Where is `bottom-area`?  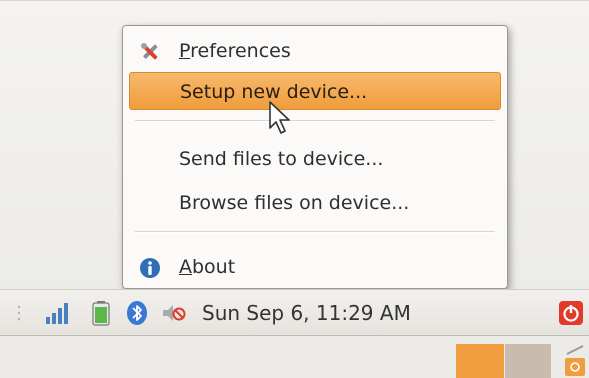
bottom-area is located at coordinates (294, 357).